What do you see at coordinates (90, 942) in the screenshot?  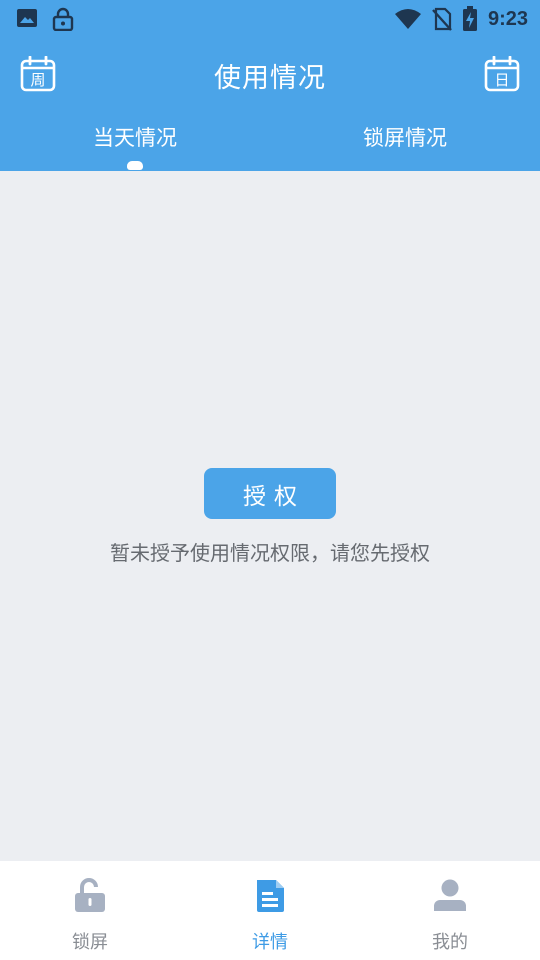 I see `nav-label: 锁屏` at bounding box center [90, 942].